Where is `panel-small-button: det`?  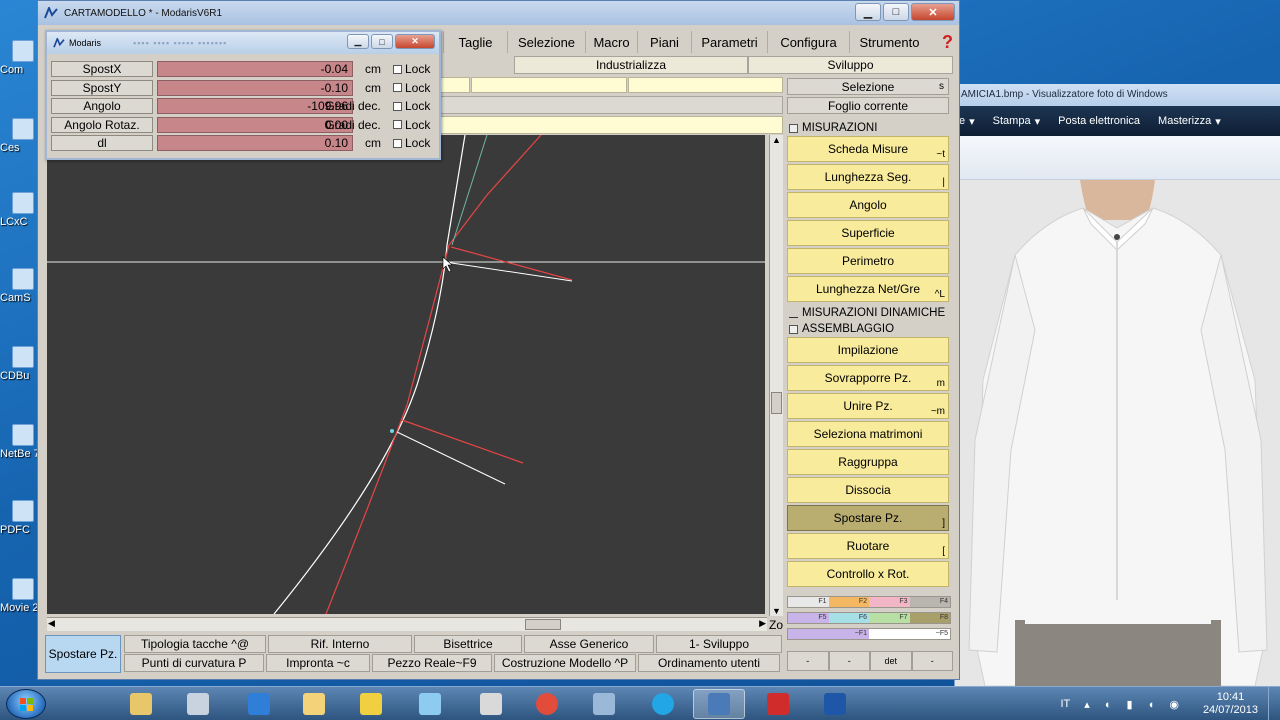 panel-small-button: det is located at coordinates (891, 661).